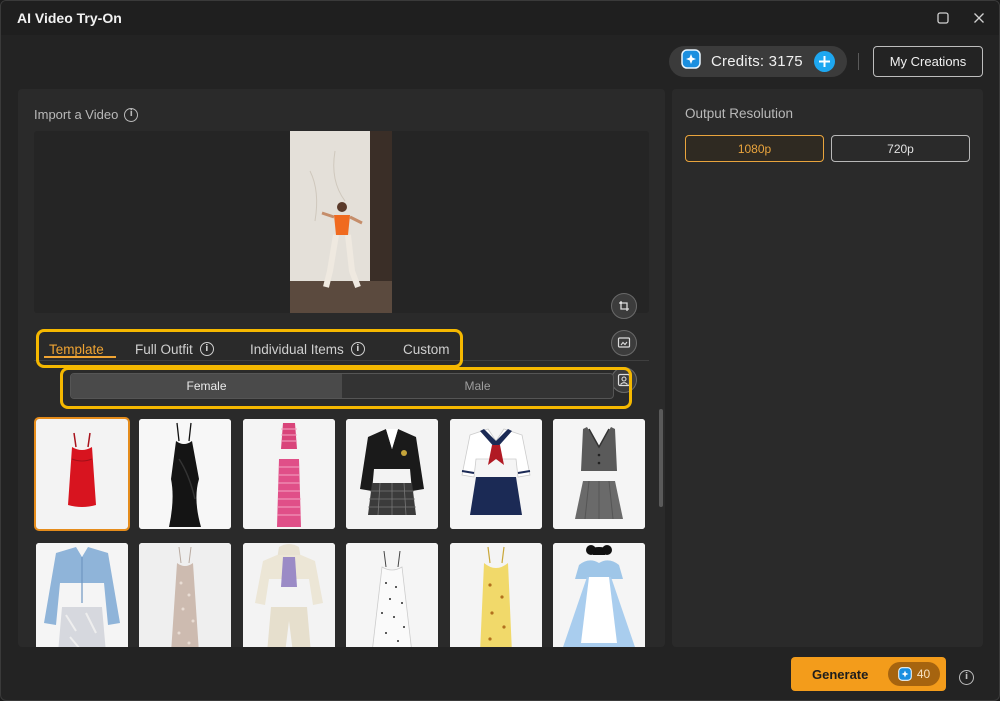 The image size is (1000, 701). I want to click on cream-hoodie-set-icon, so click(289, 595).